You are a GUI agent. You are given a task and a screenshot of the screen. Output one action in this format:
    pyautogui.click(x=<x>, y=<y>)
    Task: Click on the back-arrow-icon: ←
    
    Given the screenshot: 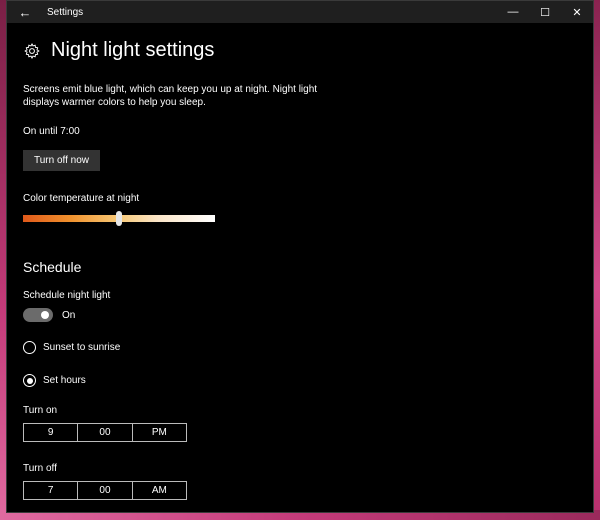 What is the action you would take?
    pyautogui.click(x=25, y=12)
    